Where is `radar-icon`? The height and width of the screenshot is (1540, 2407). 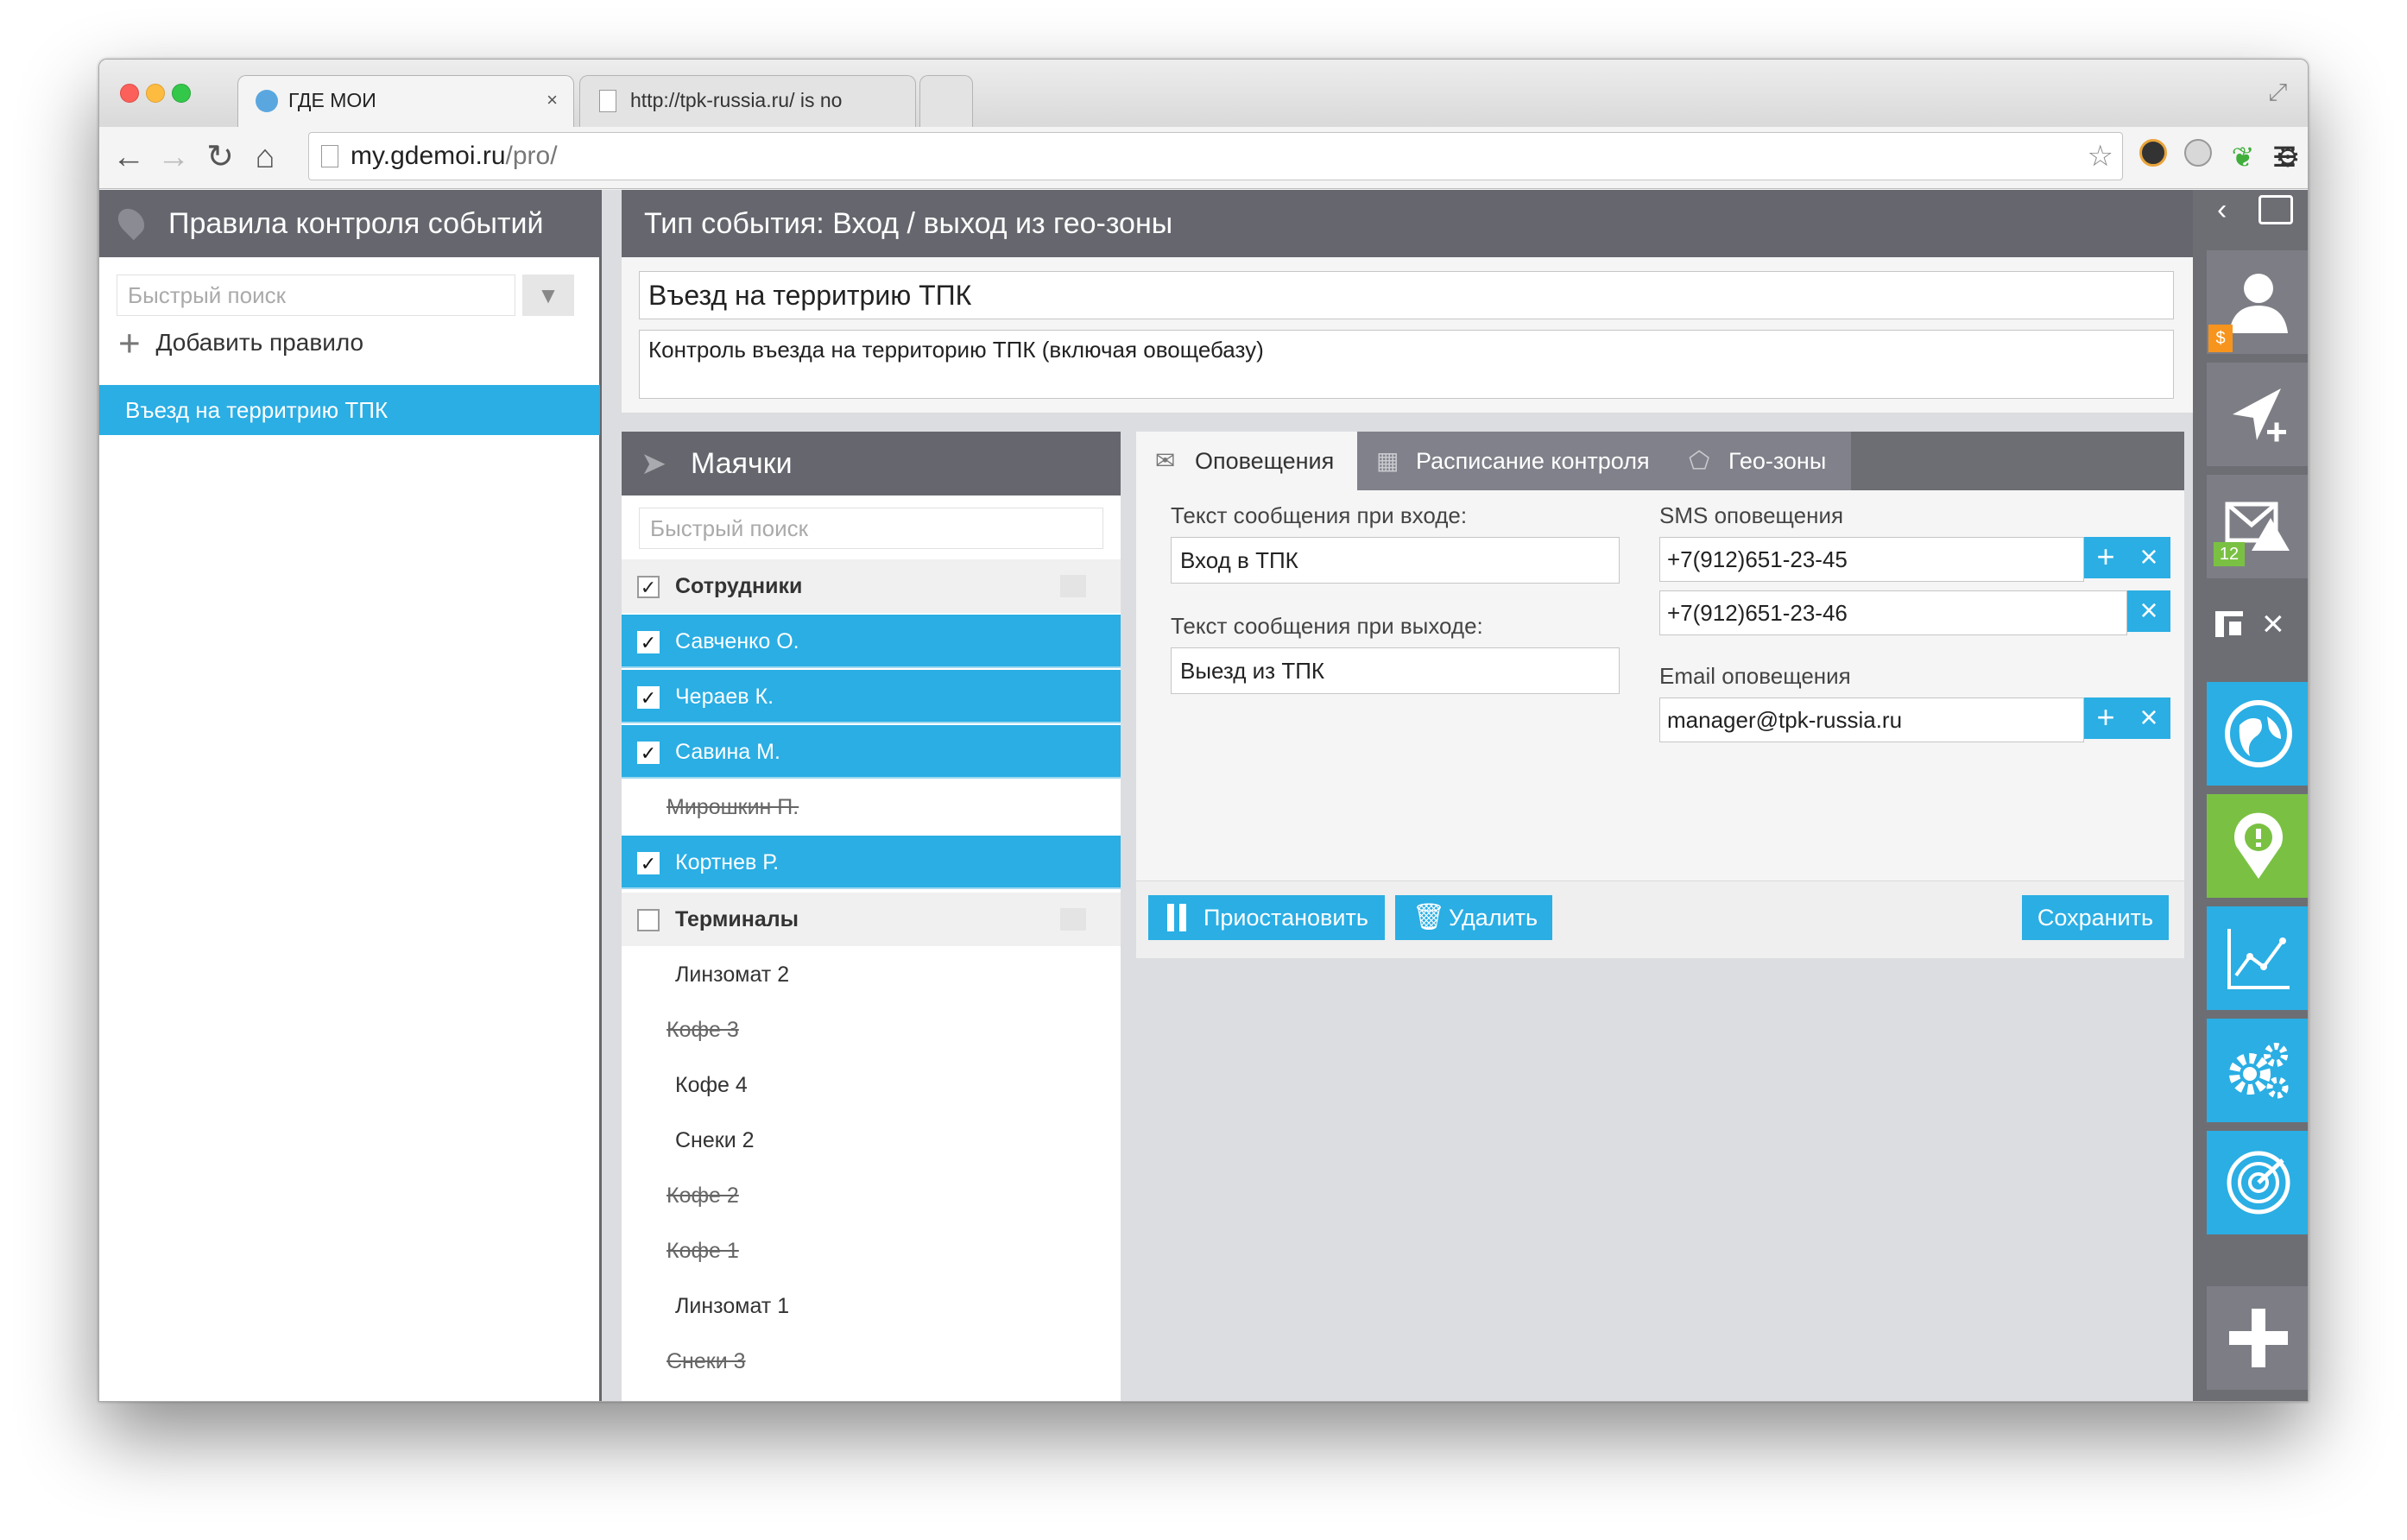 radar-icon is located at coordinates (2259, 1183).